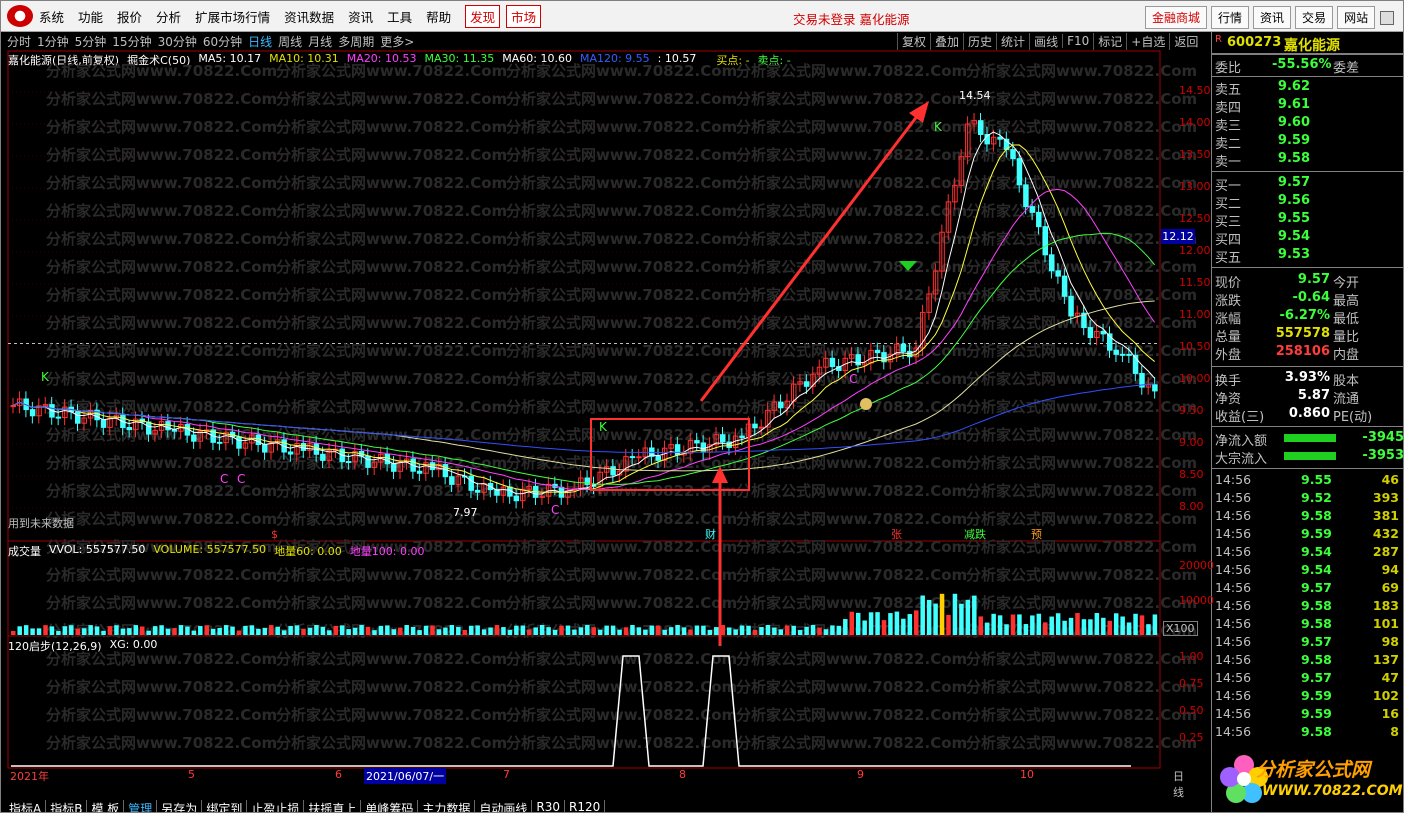 This screenshot has height=813, width=1404. I want to click on quote-button: 行情, so click(1230, 17).